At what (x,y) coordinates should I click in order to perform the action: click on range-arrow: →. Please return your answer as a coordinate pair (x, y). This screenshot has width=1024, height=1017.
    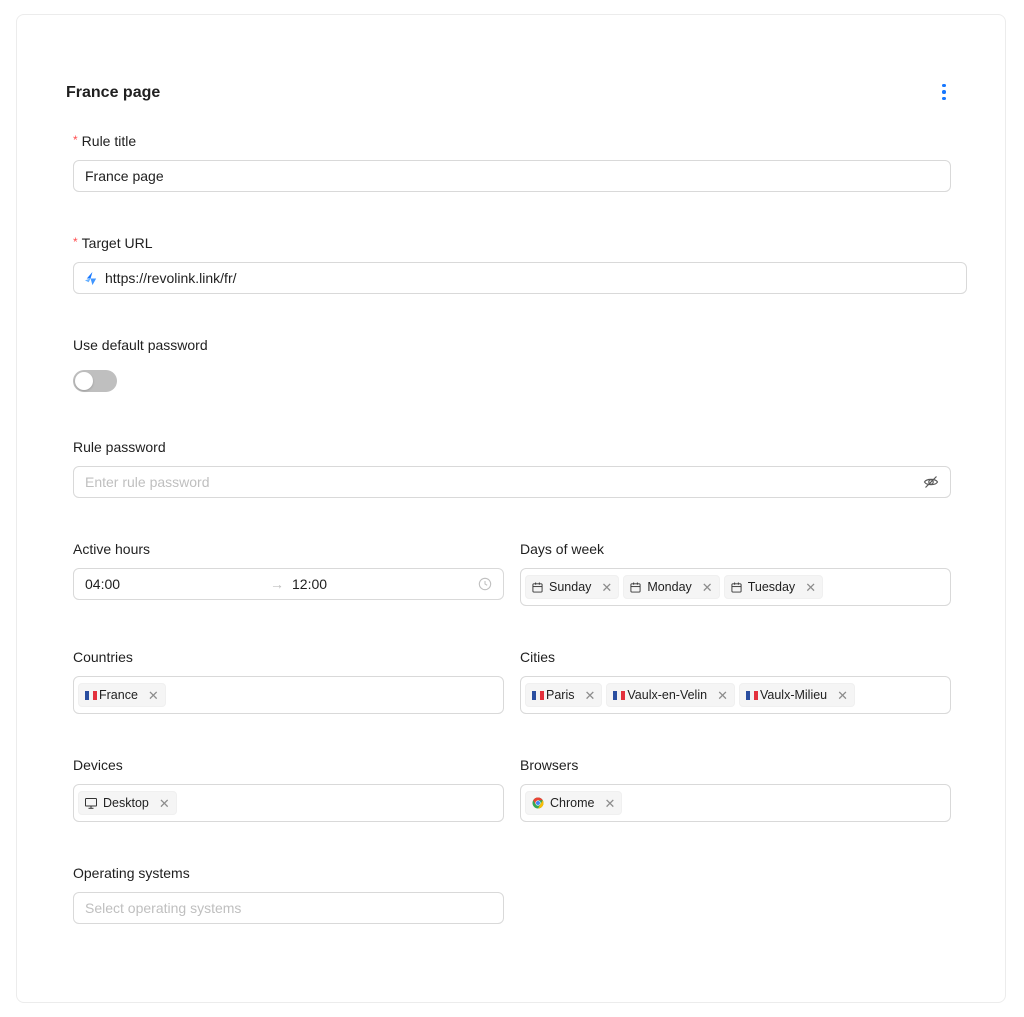
    Looking at the image, I should click on (277, 584).